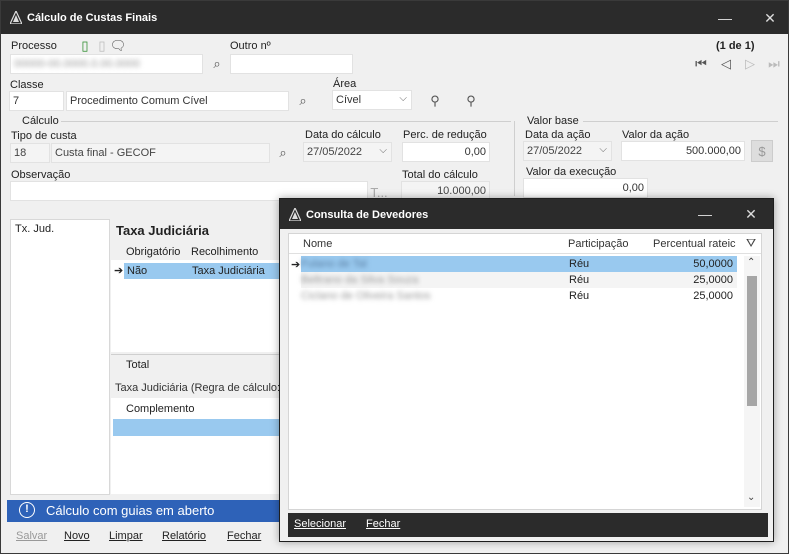 This screenshot has width=789, height=554. I want to click on data-acao-field: 27/05/2022 ⌵, so click(567, 151).